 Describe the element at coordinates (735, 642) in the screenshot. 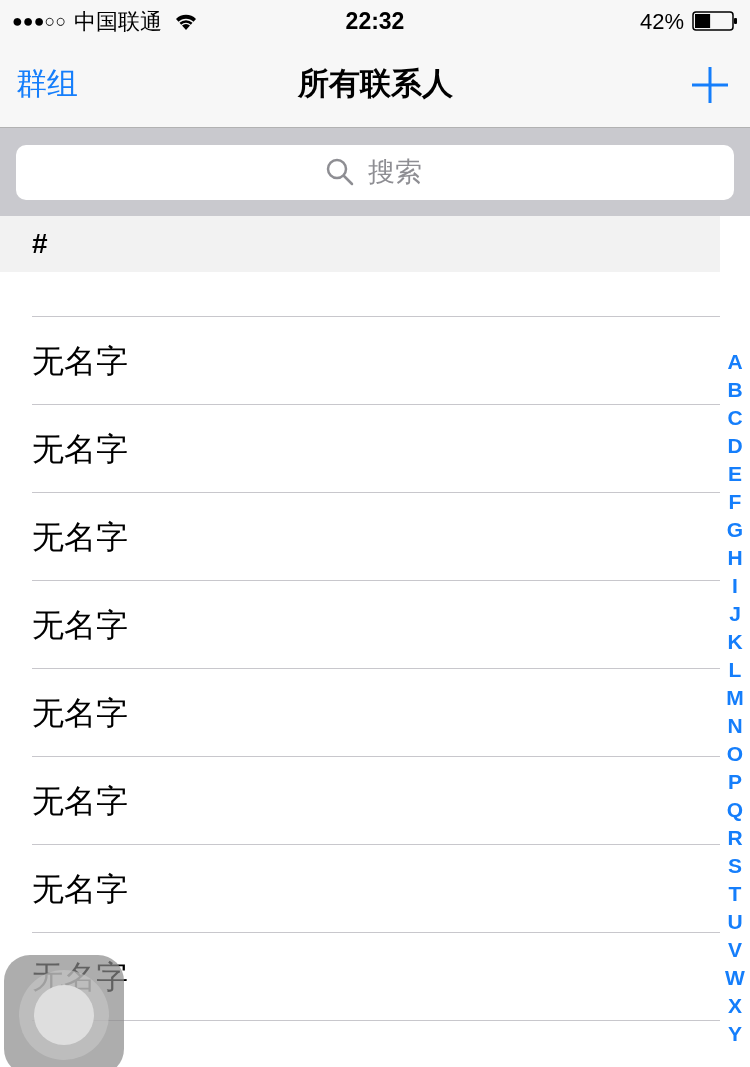

I see `index-letter: K` at that location.